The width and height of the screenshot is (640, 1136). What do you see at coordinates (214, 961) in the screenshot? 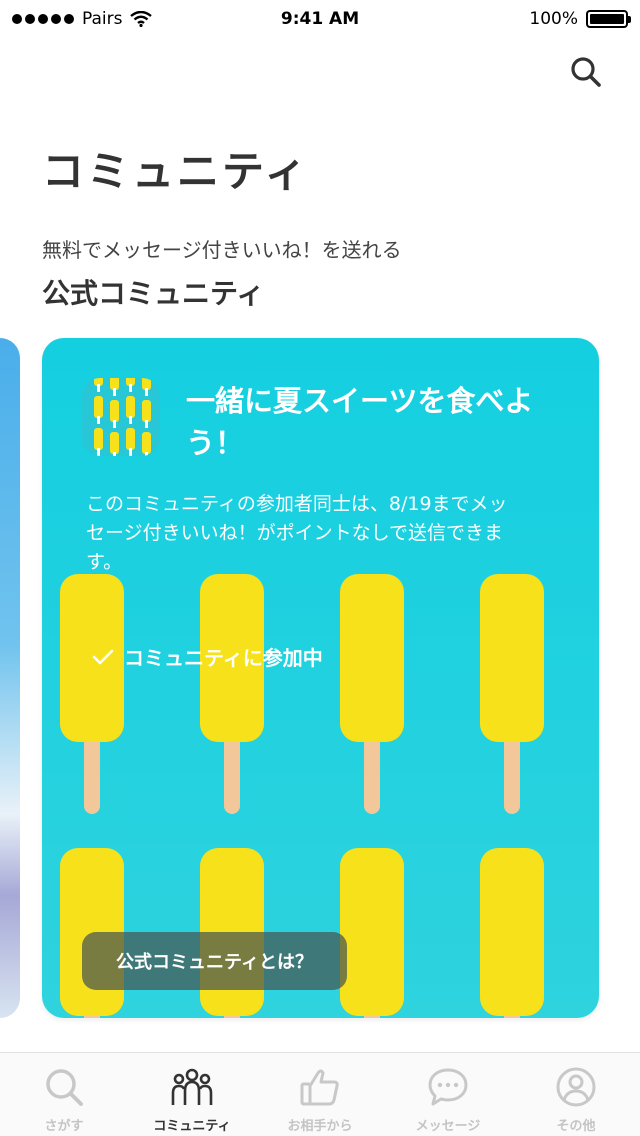
I see `about-official-community-button: 公式コミュニティとは？` at bounding box center [214, 961].